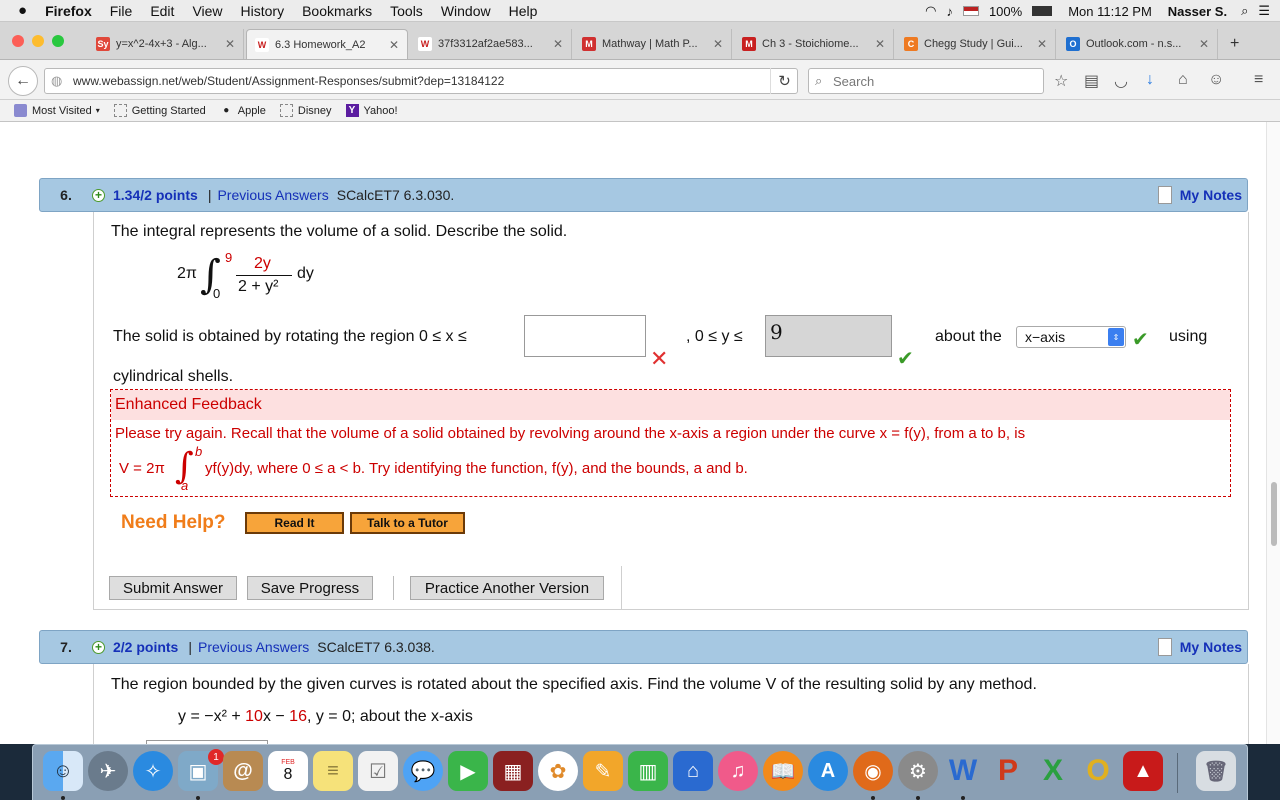  What do you see at coordinates (814, 44) in the screenshot?
I see `tab-stoichiometry: M Ch 3 - Stoichiome... ✕` at bounding box center [814, 44].